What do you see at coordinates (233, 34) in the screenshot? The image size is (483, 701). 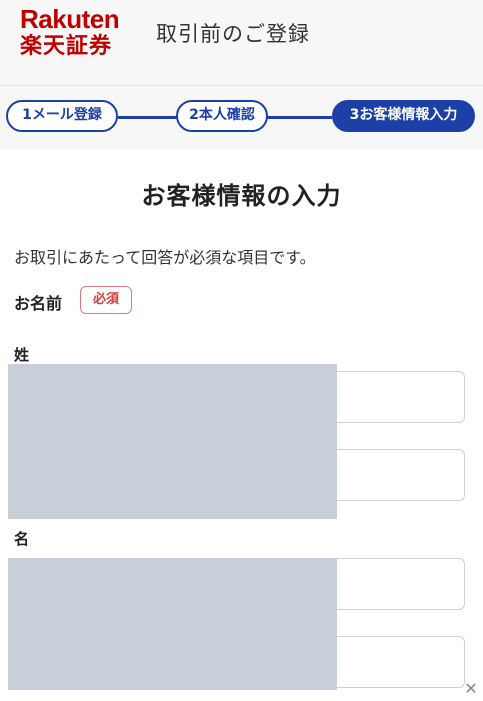 I see `header-title: 取引前のご登録` at bounding box center [233, 34].